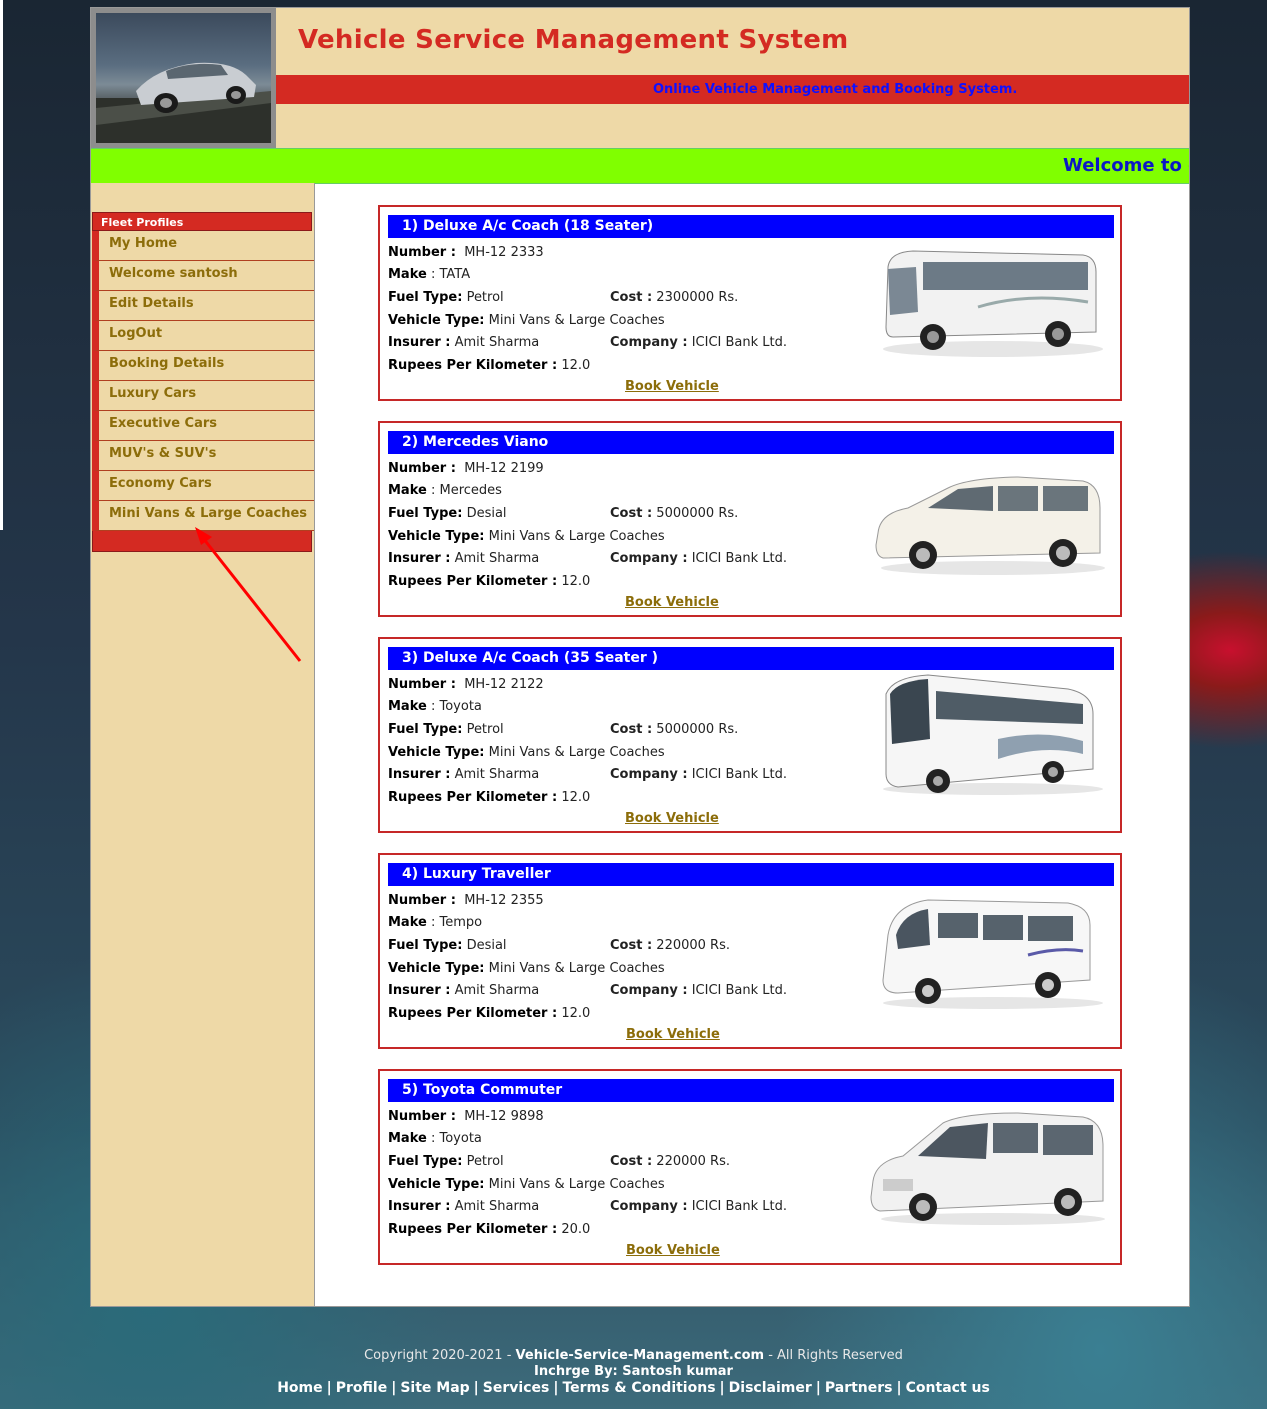  Describe the element at coordinates (434, 1388) in the screenshot. I see `footer-link-site-map: Site Map` at that location.